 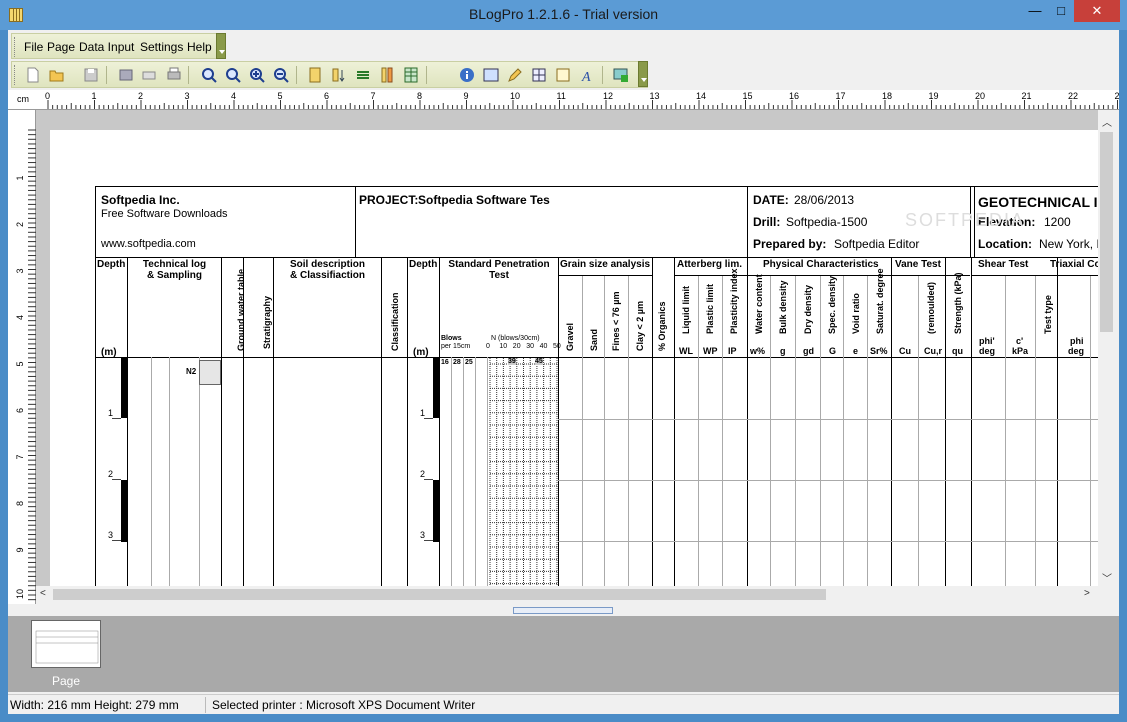 What do you see at coordinates (233, 75) in the screenshot?
I see `zoom-page-icon` at bounding box center [233, 75].